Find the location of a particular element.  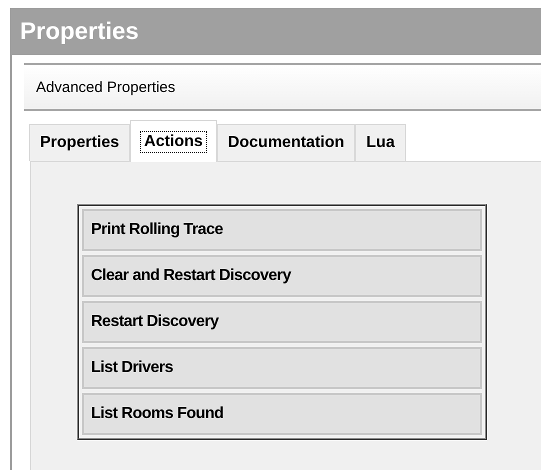

tab: Documentation is located at coordinates (286, 142).